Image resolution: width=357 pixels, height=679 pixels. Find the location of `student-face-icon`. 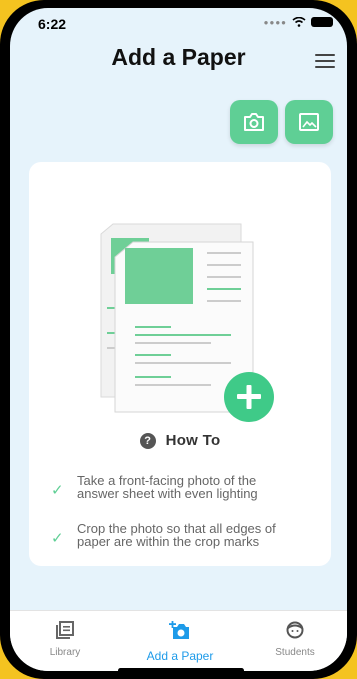

student-face-icon is located at coordinates (295, 630).